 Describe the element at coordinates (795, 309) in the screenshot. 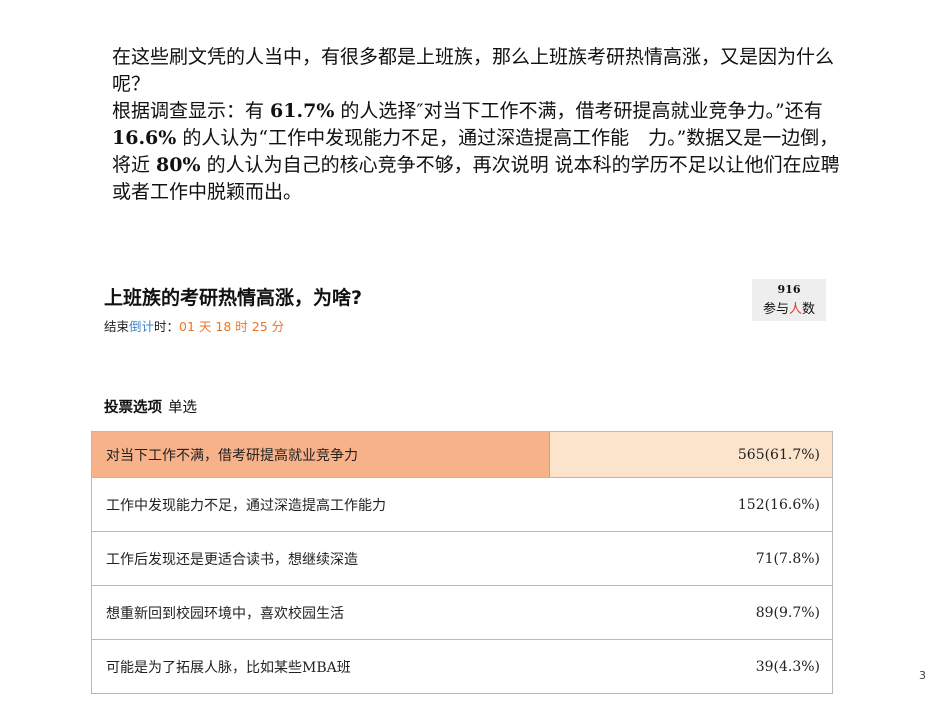

I see `participants-label-b: 人` at that location.